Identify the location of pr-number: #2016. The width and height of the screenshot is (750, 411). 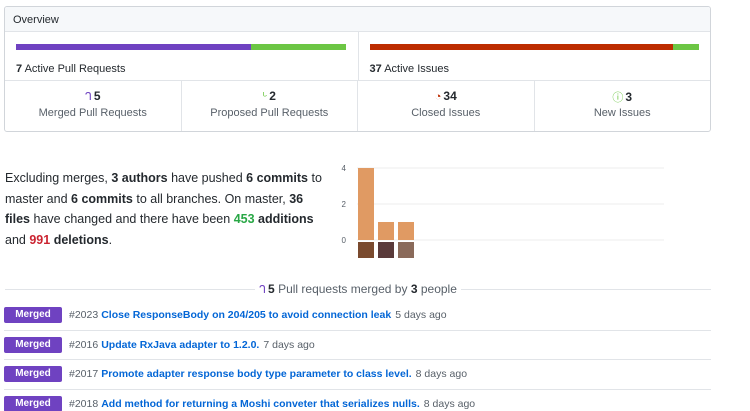
(84, 344).